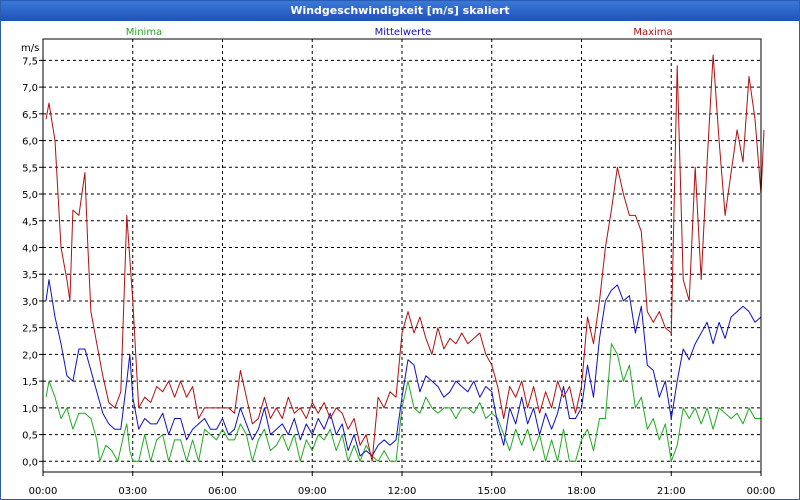 The height and width of the screenshot is (500, 800). I want to click on y-tick-label: 1,0, so click(30, 409).